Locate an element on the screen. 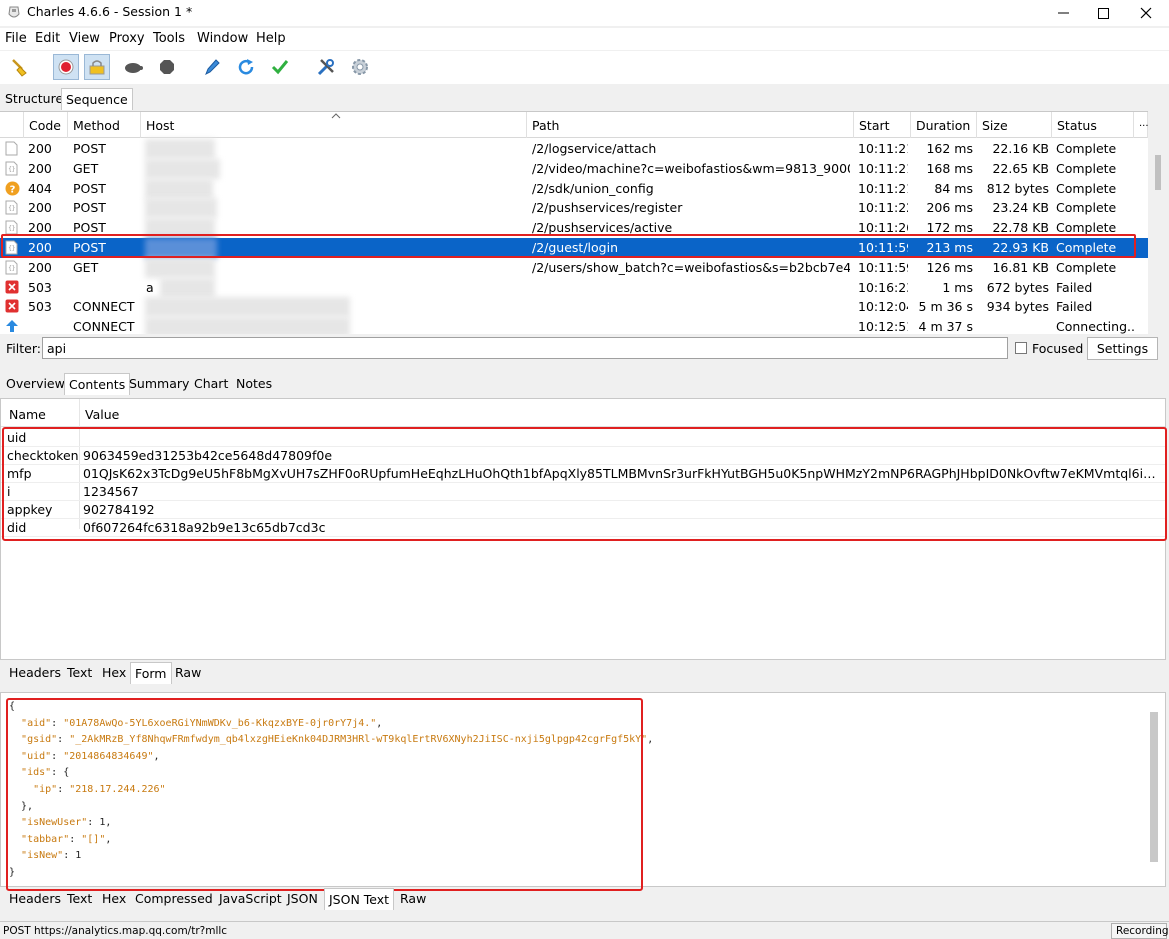 Image resolution: width=1169 pixels, height=939 pixels. form-col-value: Value is located at coordinates (102, 414).